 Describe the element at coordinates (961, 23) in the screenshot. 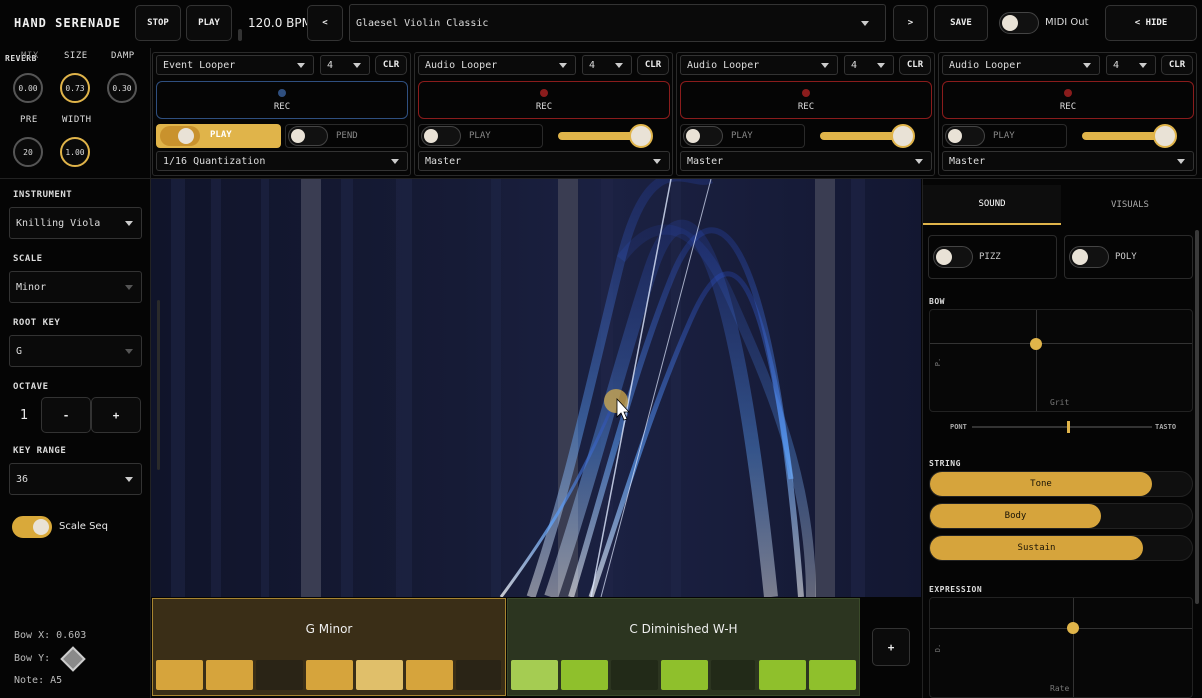

I see `save-button: SAVE` at that location.